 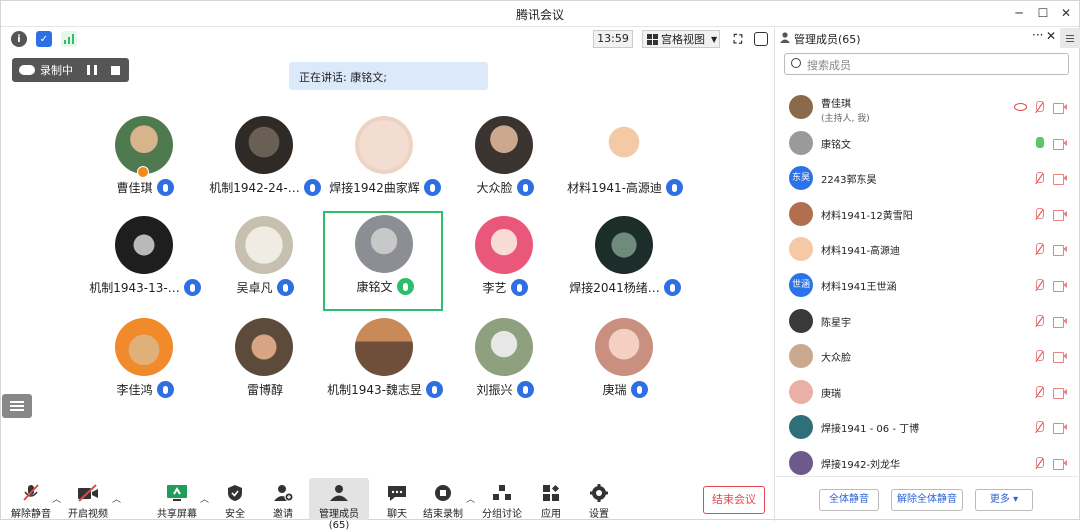 What do you see at coordinates (761, 39) in the screenshot?
I see `sidebar-toggle-icon` at bounding box center [761, 39].